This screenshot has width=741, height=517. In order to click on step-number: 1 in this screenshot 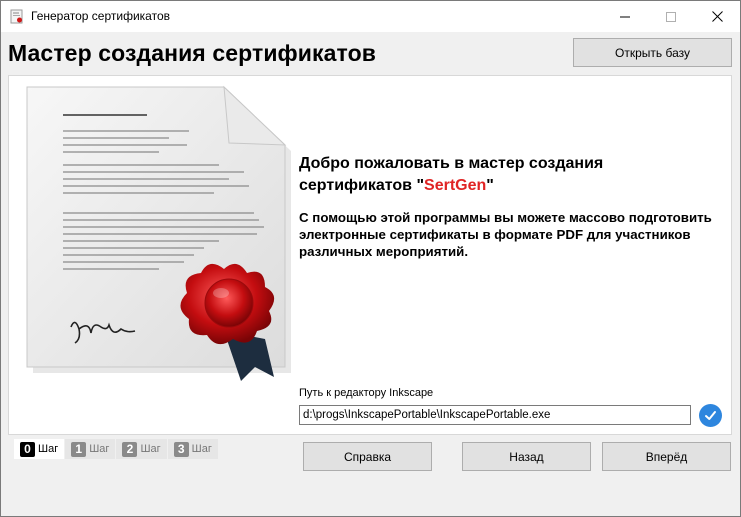, I will do `click(79, 449)`.